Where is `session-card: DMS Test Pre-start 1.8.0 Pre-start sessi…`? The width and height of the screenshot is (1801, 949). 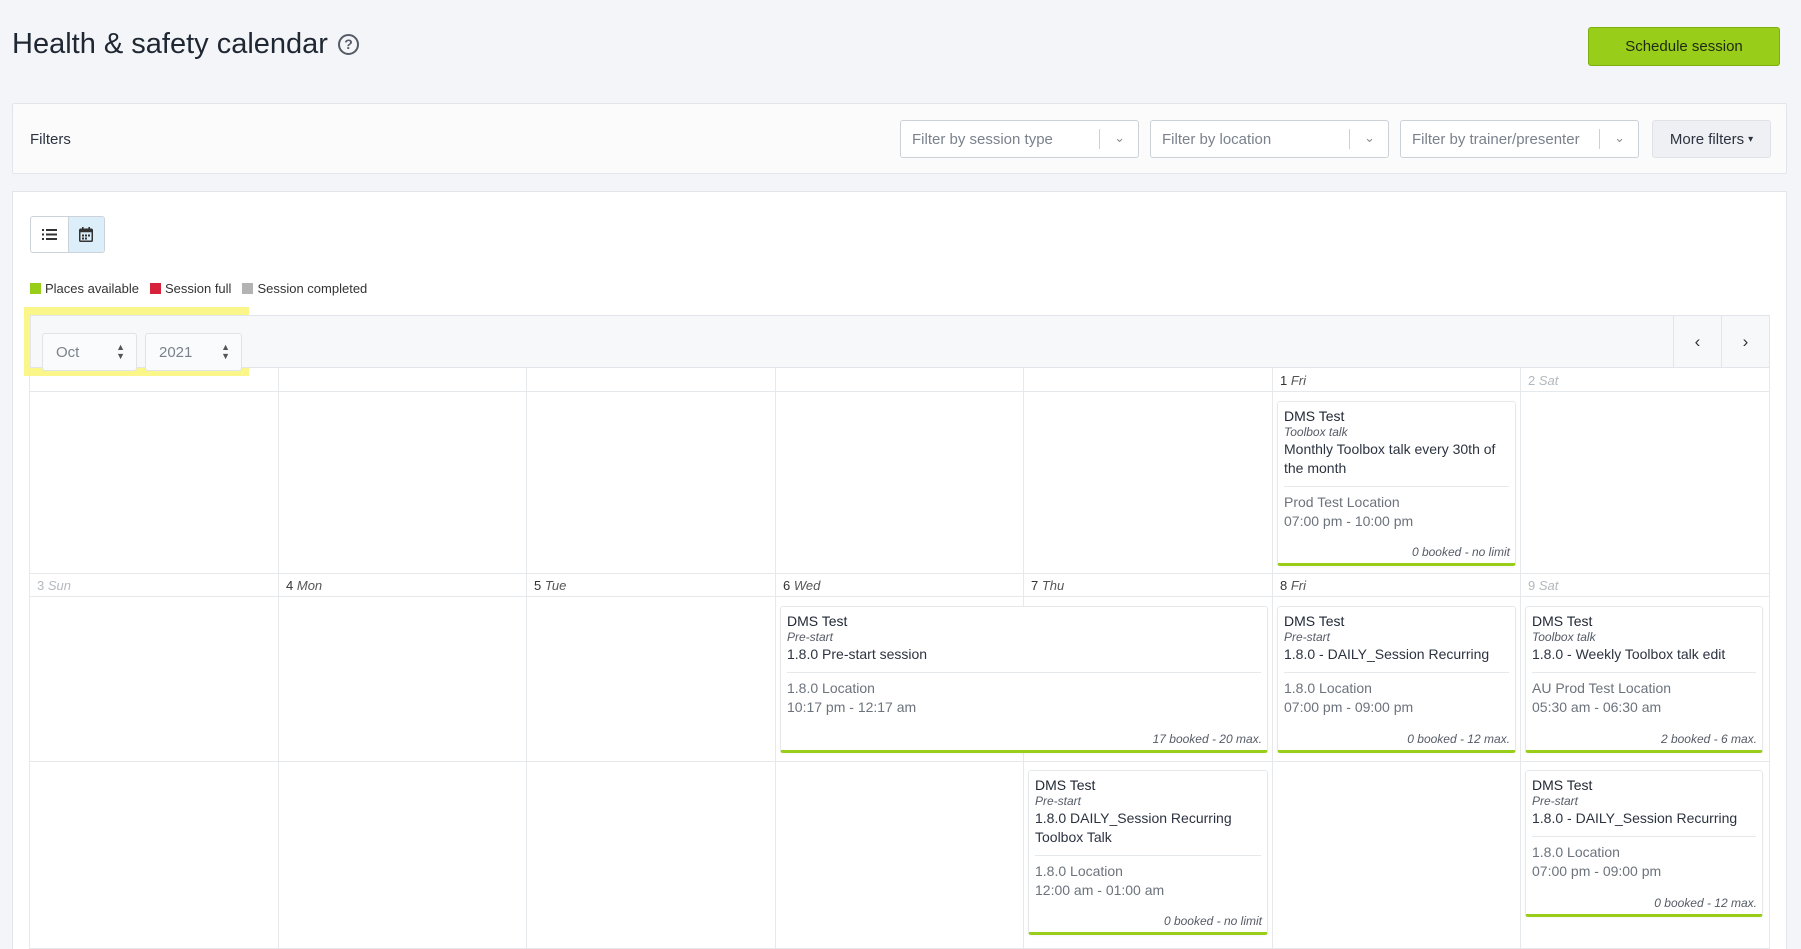
session-card: DMS Test Pre-start 1.8.0 Pre-start sessi… is located at coordinates (1024, 679).